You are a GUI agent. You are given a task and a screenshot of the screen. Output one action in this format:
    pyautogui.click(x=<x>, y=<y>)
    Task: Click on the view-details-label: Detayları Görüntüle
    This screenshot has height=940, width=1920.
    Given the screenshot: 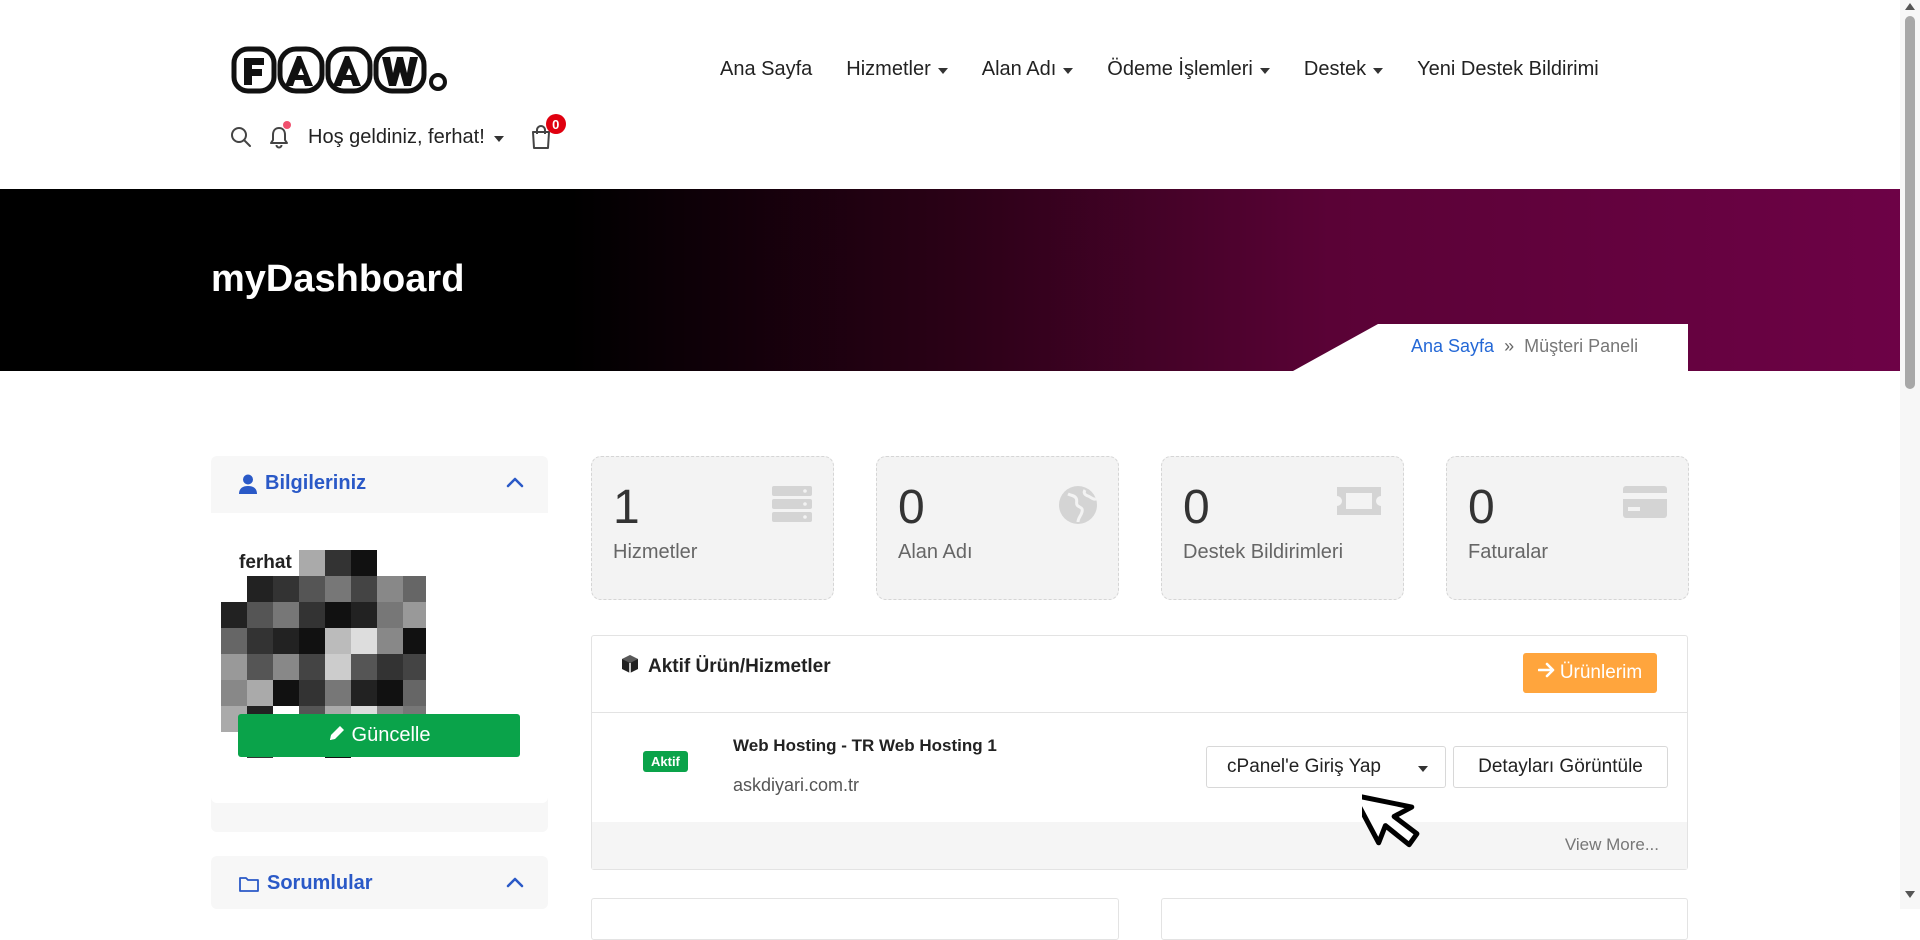 What is the action you would take?
    pyautogui.click(x=1560, y=766)
    